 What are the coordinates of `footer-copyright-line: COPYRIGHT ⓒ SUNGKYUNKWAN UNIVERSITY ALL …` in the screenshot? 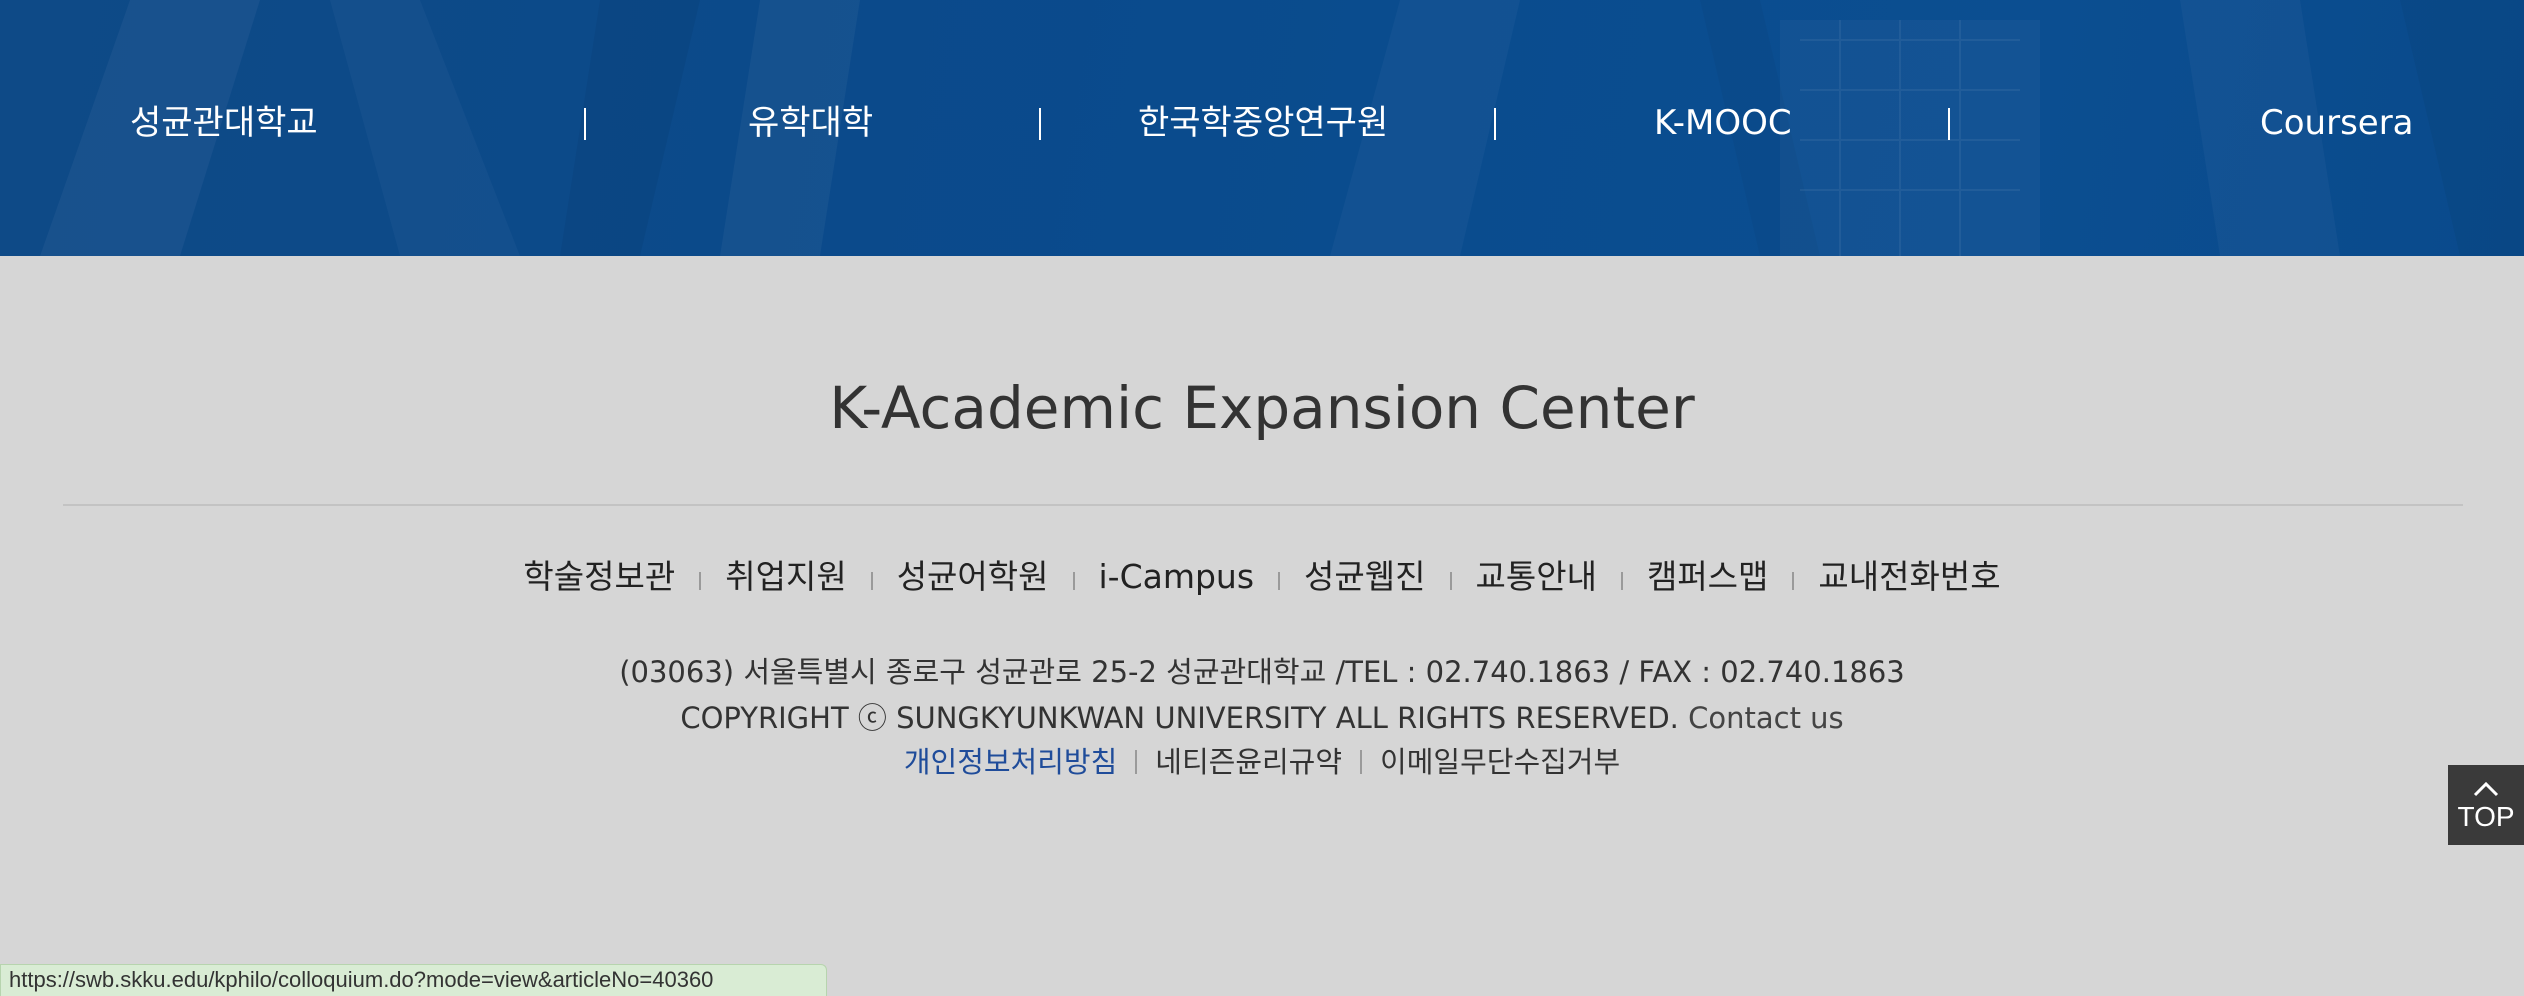 It's located at (1262, 718).